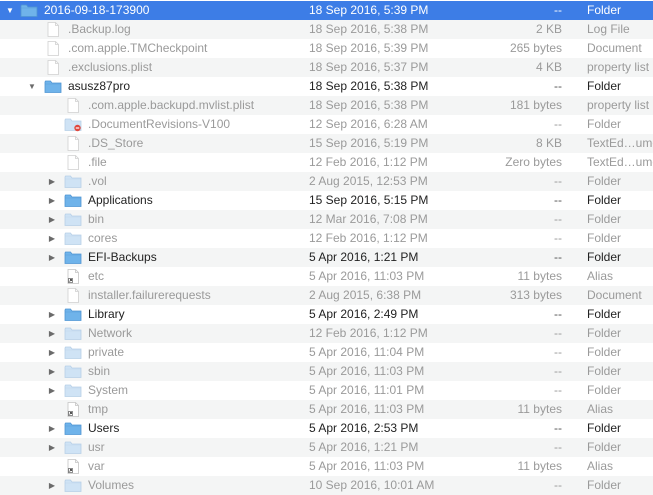 Image resolution: width=653 pixels, height=495 pixels. What do you see at coordinates (369, 29) in the screenshot?
I see `date-modified: 18 Sep 2016, 5:38 PM` at bounding box center [369, 29].